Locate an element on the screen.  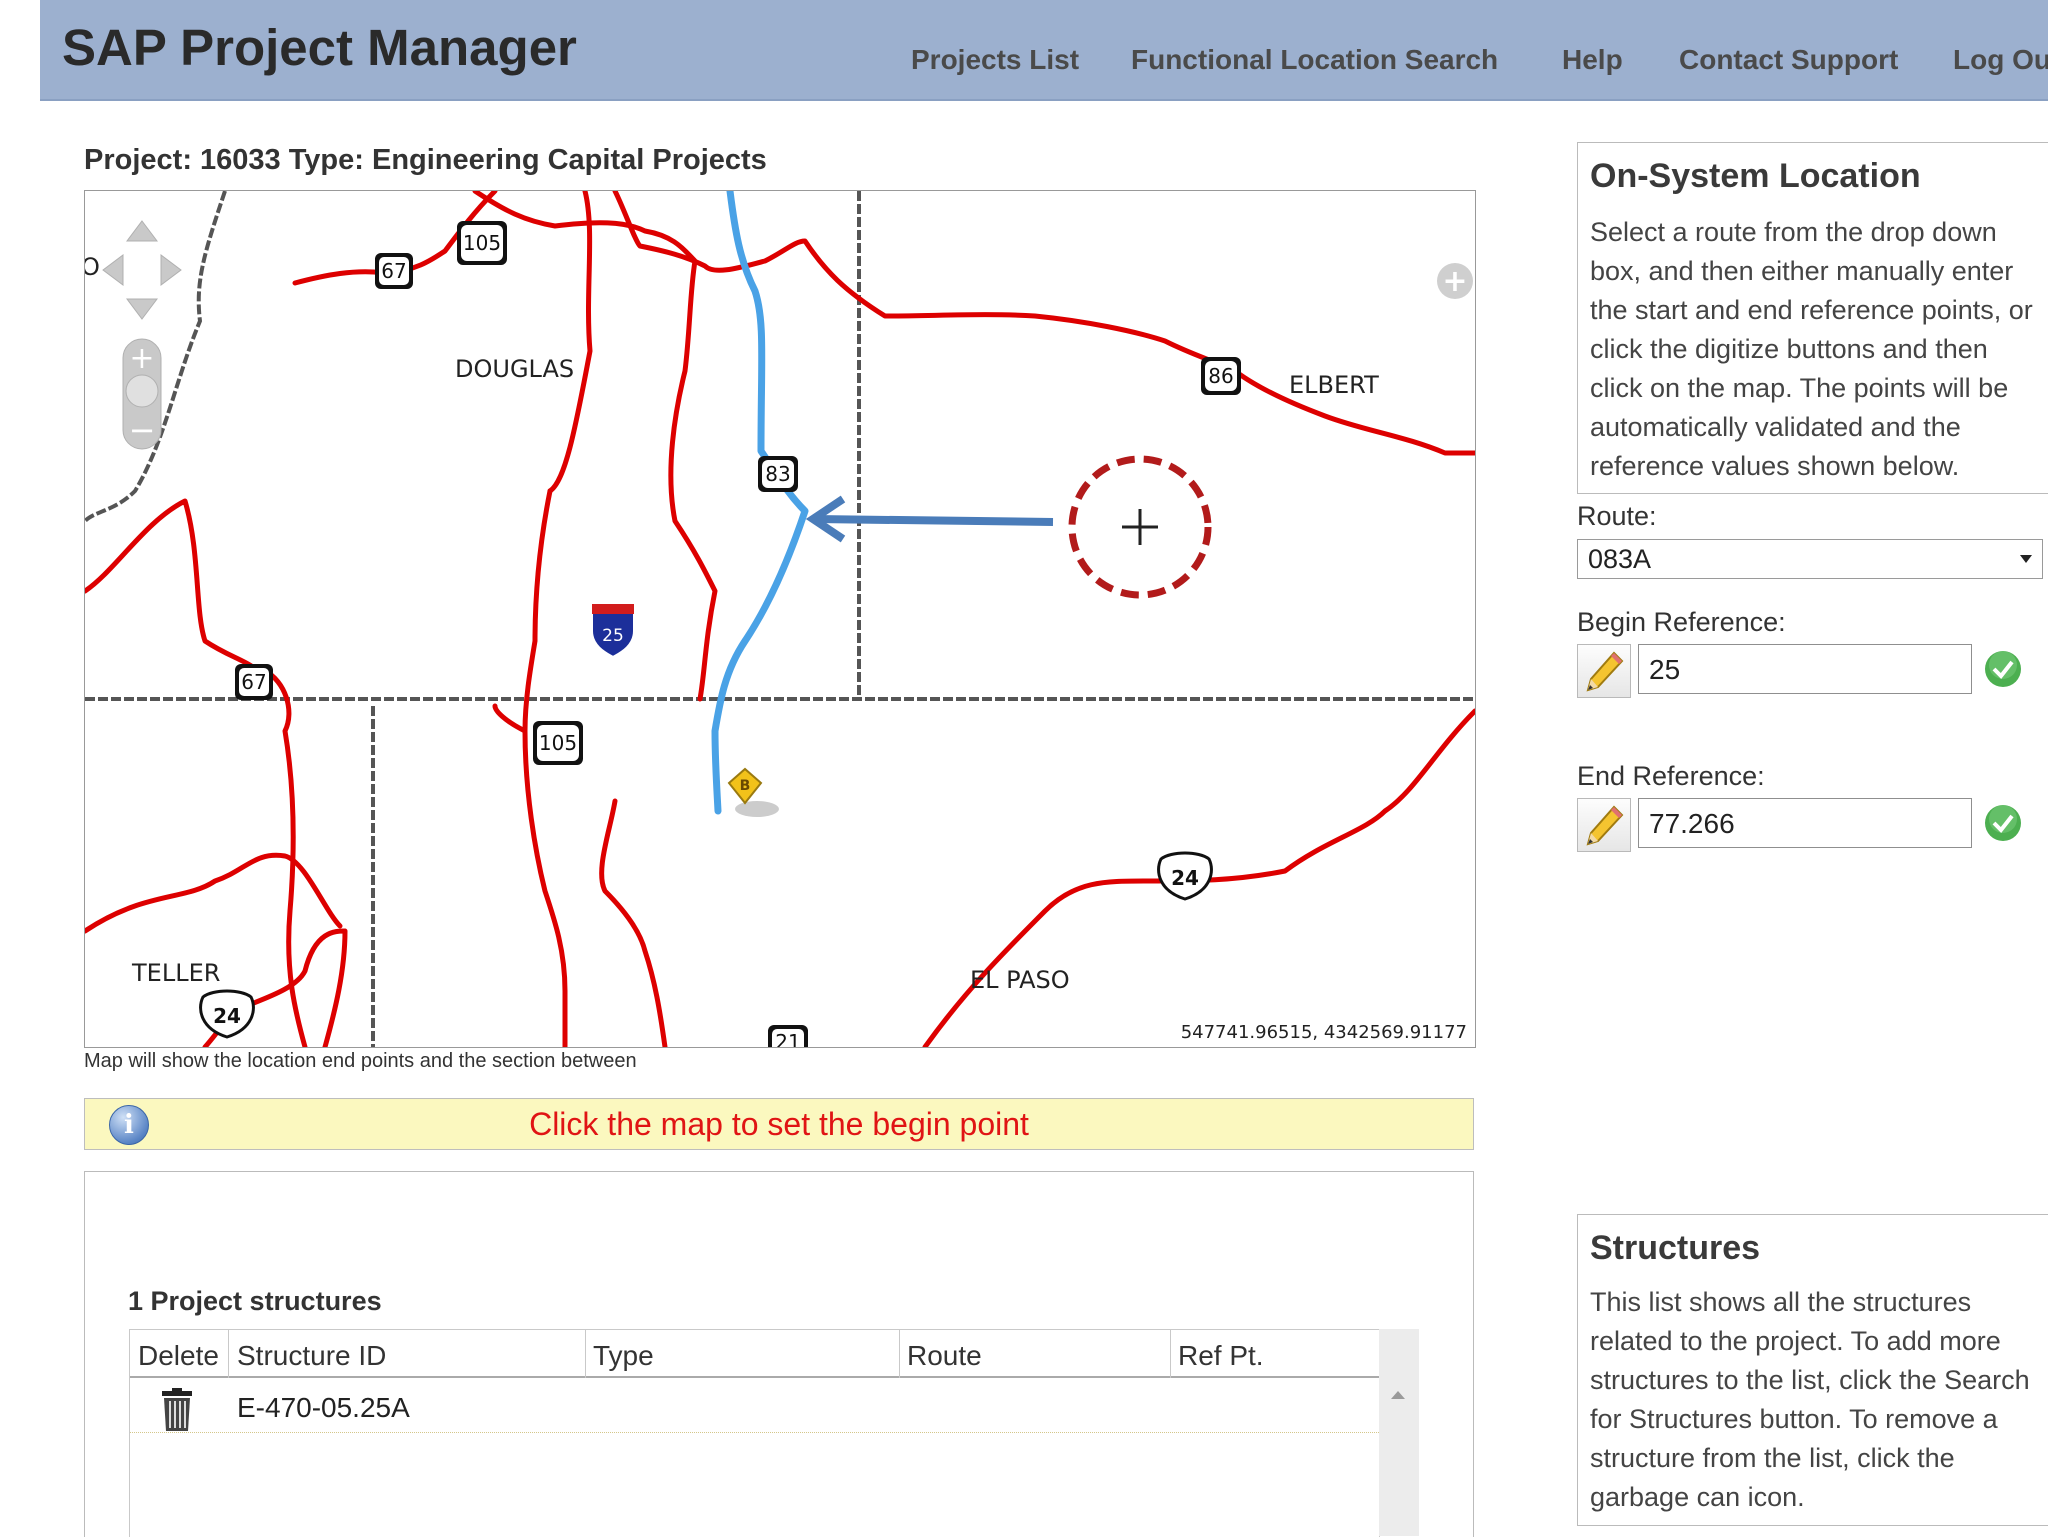
on-system-title: On-System Location is located at coordinates (1755, 176).